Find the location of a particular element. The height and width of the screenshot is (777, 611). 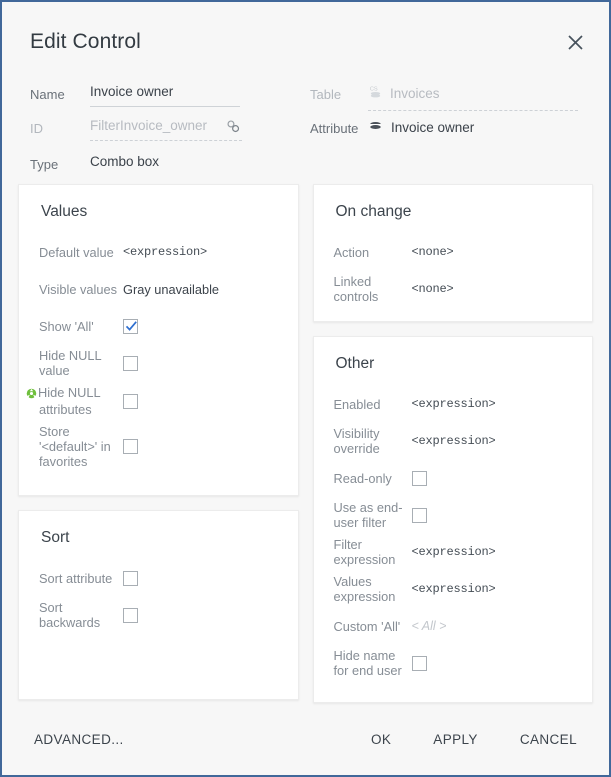

attribute-label: Attribute is located at coordinates (334, 128).